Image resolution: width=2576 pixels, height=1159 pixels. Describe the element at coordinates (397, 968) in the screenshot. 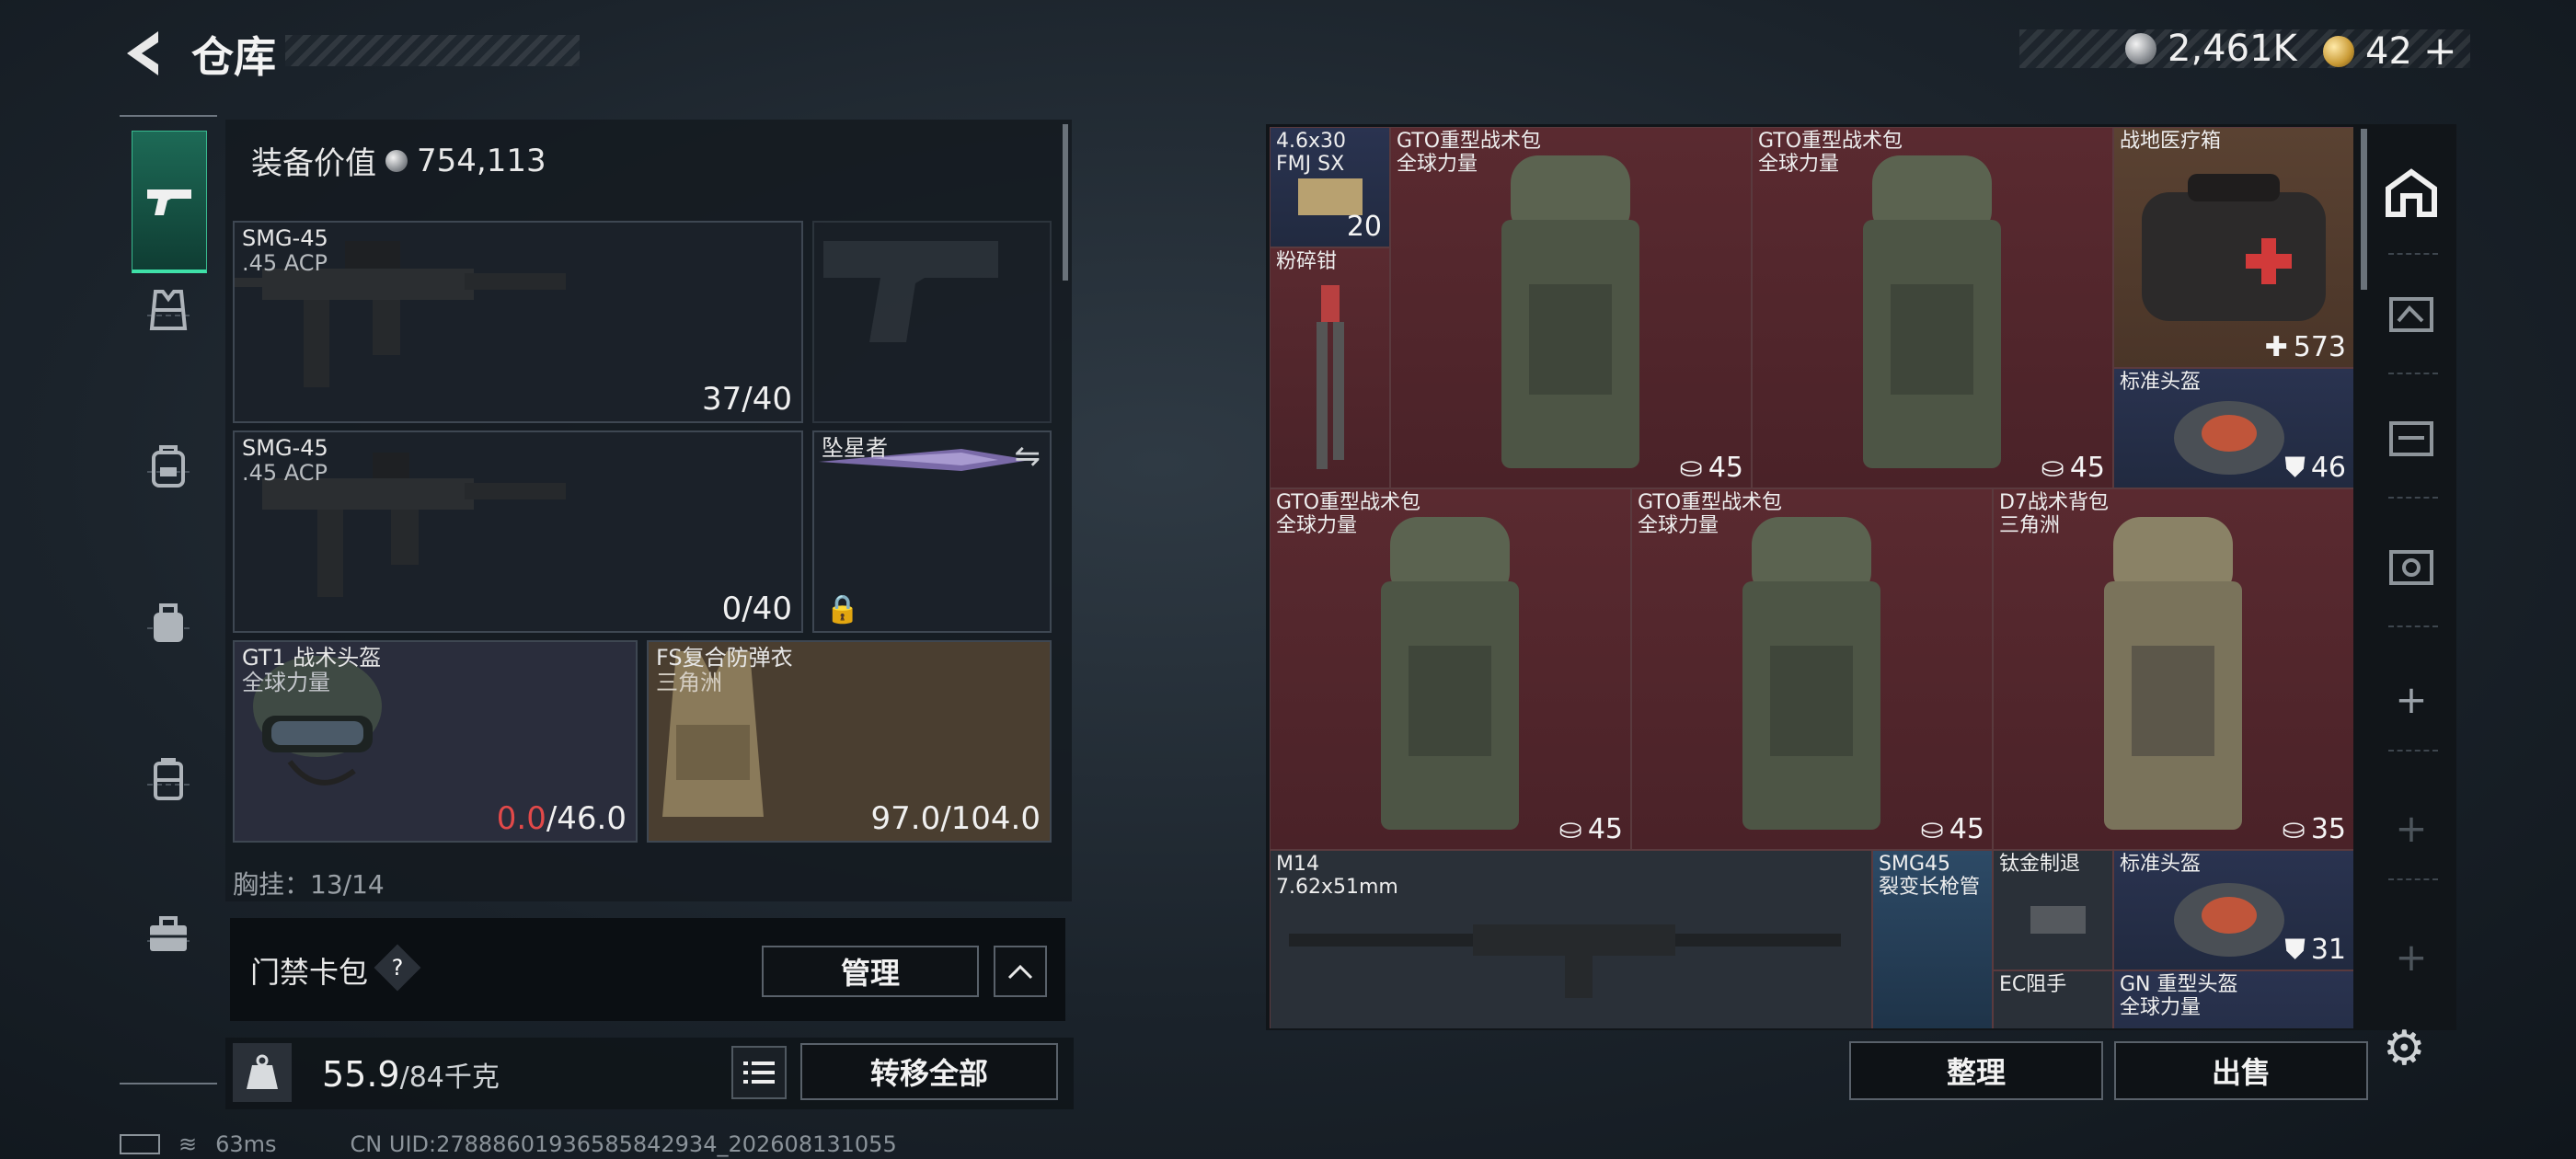

I see `help-icon: ?` at that location.